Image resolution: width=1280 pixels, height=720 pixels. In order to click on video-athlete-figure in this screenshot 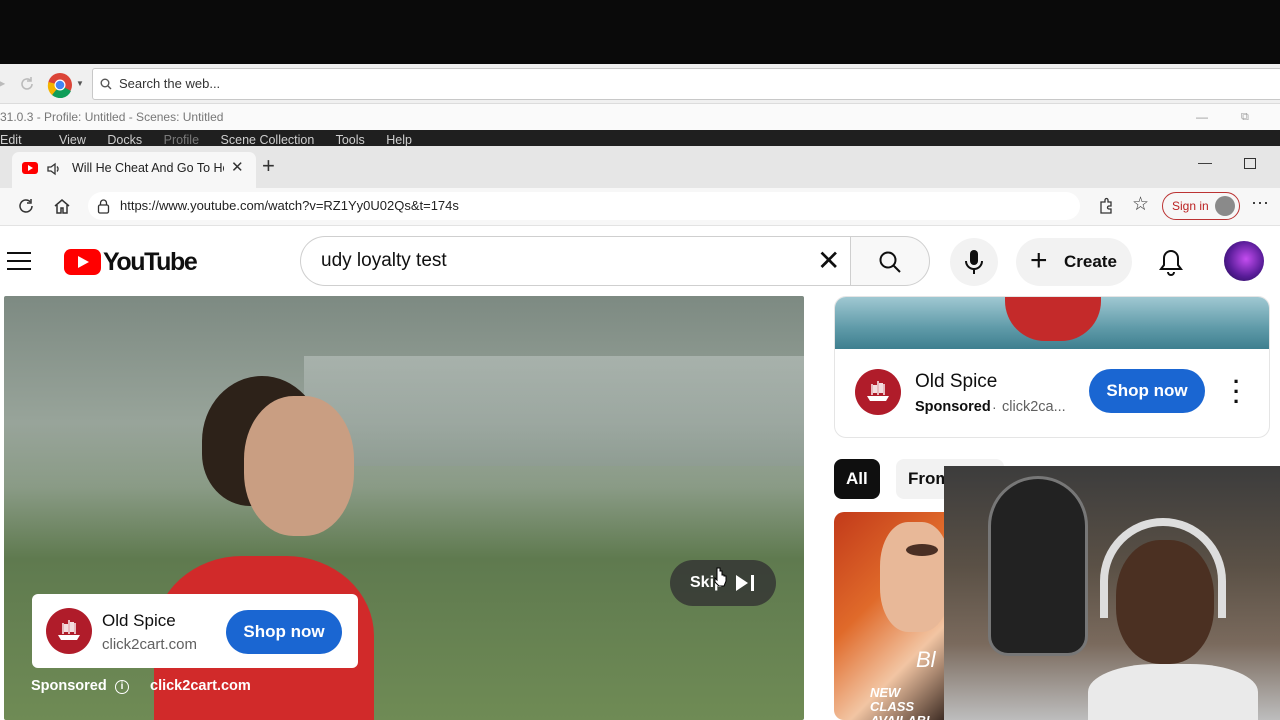, I will do `click(269, 548)`.